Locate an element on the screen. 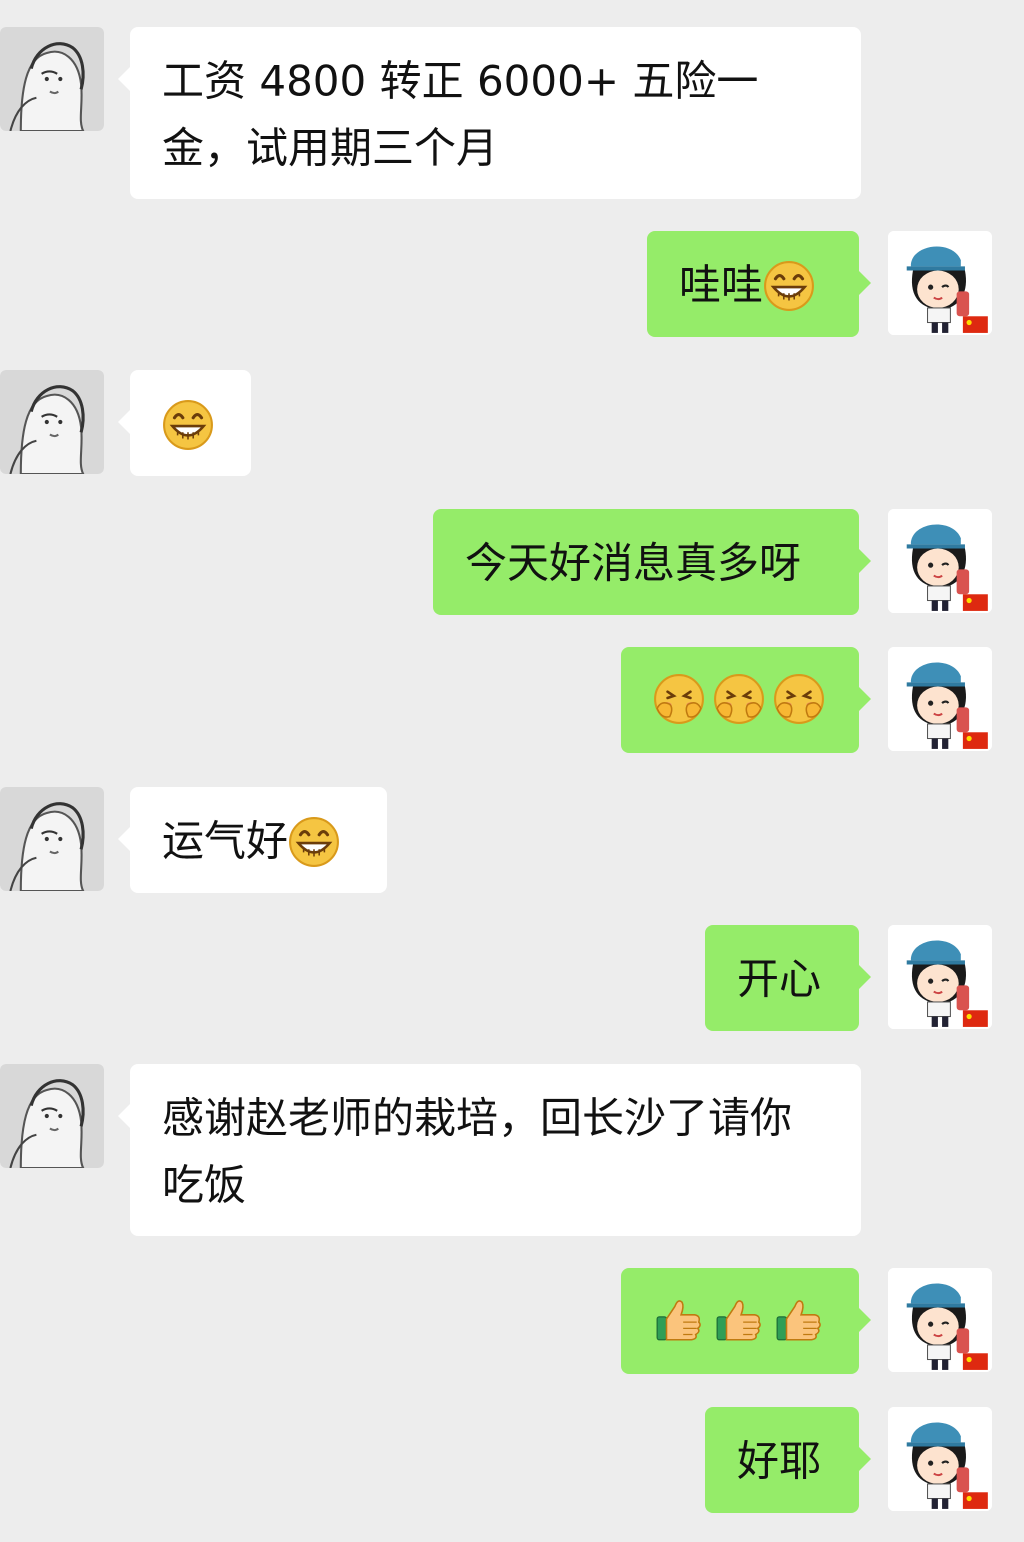  incoming-message-bubble: 感谢赵老师的栽培，回长沙了请你吃饭 is located at coordinates (489, 1150).